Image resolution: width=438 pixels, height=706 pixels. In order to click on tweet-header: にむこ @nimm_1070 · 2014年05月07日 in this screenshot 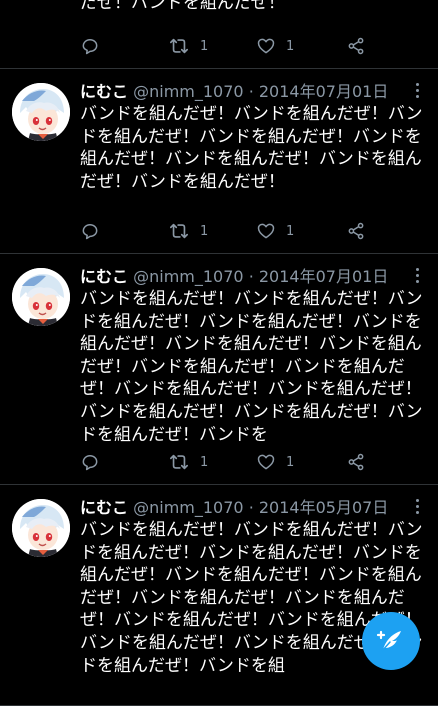, I will do `click(245, 508)`.